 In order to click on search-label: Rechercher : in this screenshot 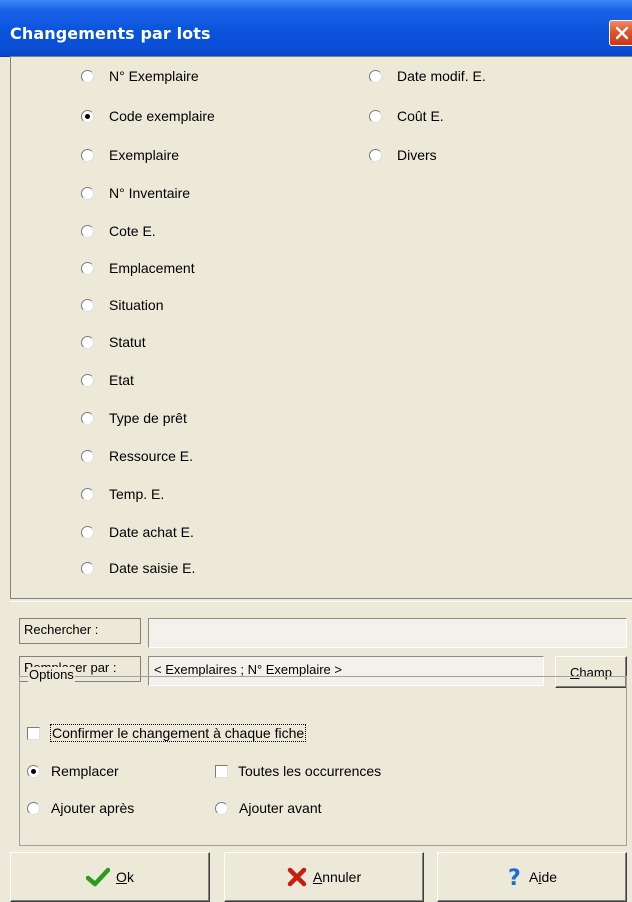, I will do `click(80, 631)`.